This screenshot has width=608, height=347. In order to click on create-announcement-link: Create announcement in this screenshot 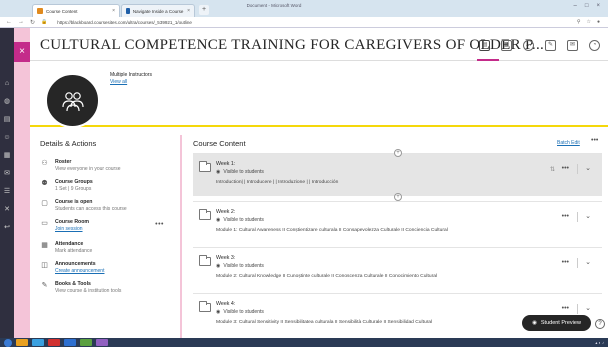, I will do `click(79, 271)`.